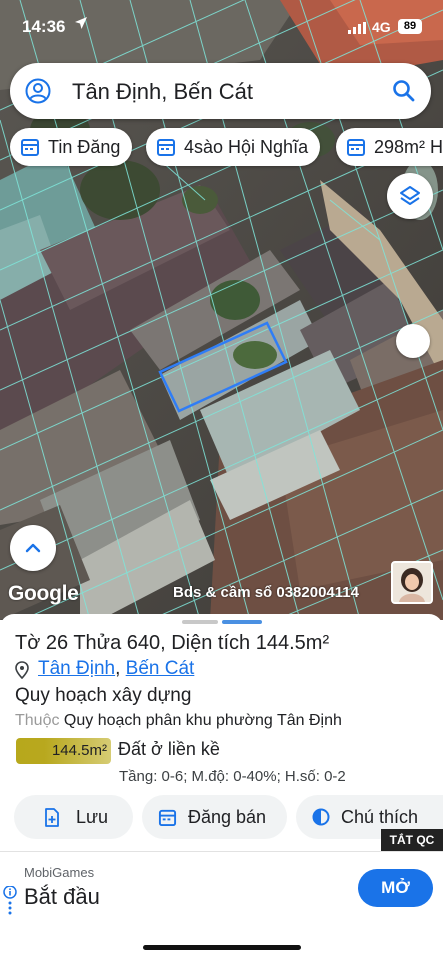 Image resolution: width=443 pixels, height=960 pixels. What do you see at coordinates (97, 643) in the screenshot?
I see `lot-prefix: Thửa` at bounding box center [97, 643].